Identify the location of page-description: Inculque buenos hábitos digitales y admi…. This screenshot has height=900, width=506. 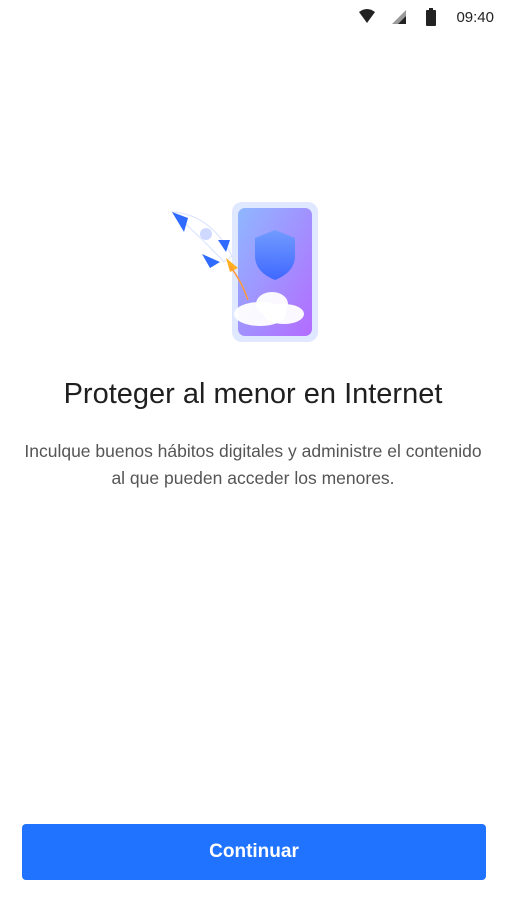
(253, 464).